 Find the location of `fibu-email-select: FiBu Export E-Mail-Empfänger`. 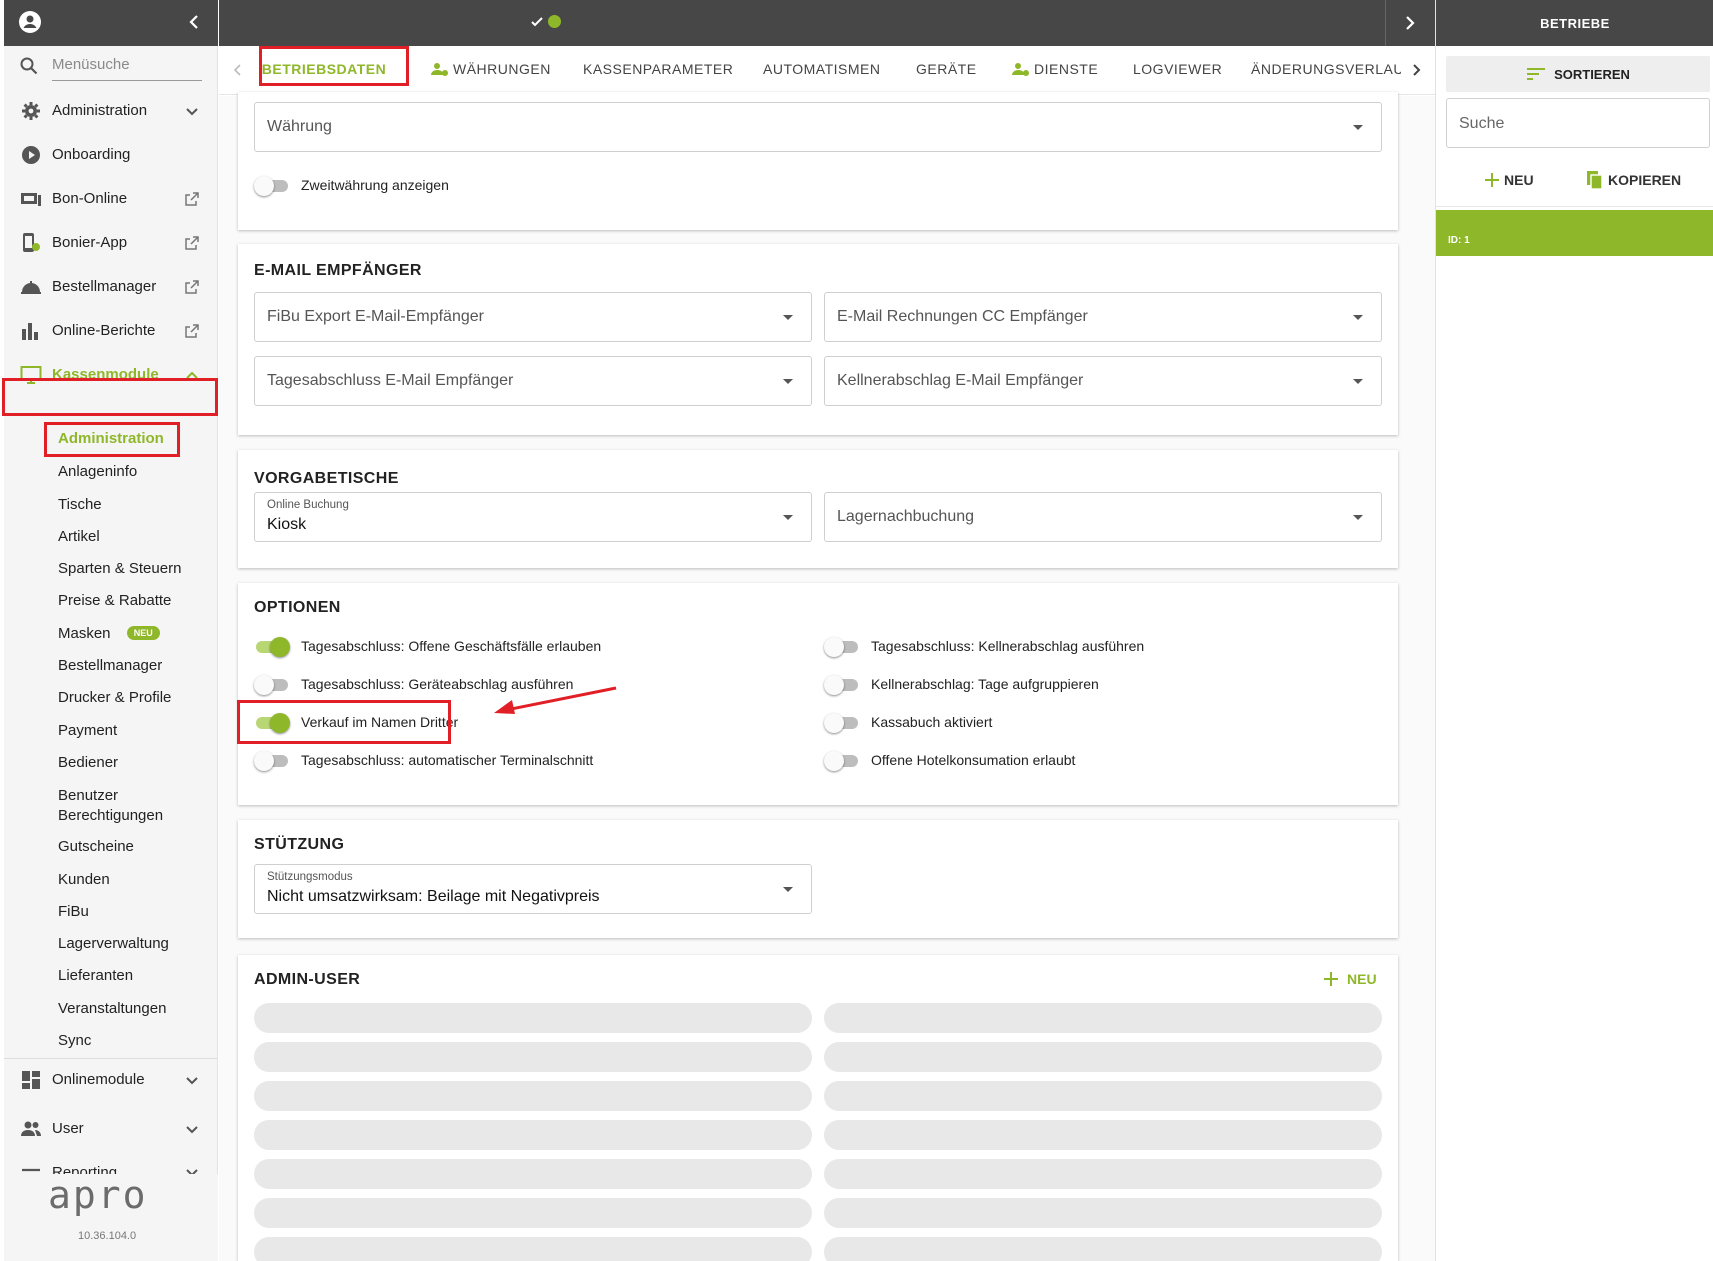

fibu-email-select: FiBu Export E-Mail-Empfänger is located at coordinates (533, 317).